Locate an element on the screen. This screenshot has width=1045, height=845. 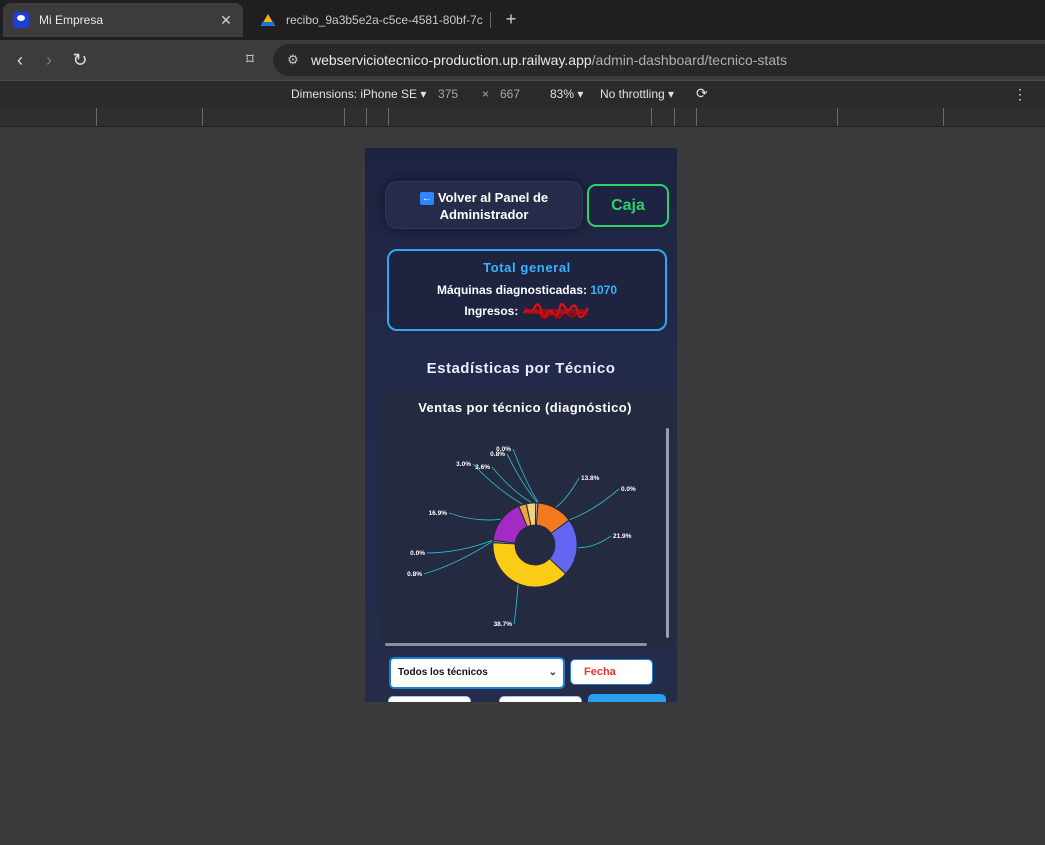
redacted-scribble is located at coordinates (556, 310).